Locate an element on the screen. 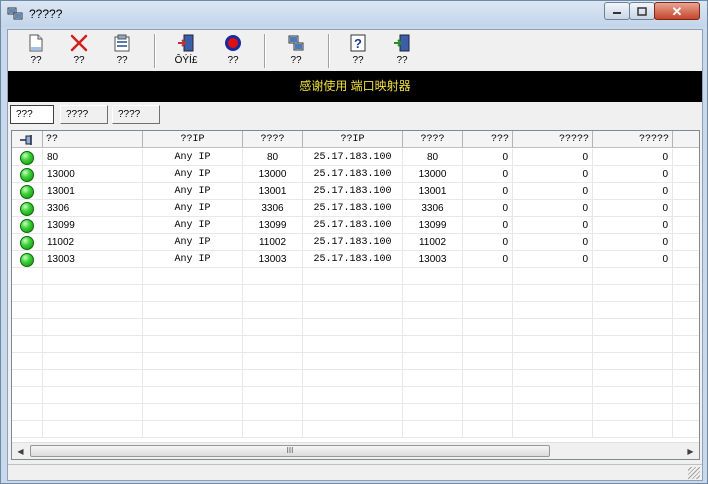  status-green-icon is located at coordinates (27, 157).